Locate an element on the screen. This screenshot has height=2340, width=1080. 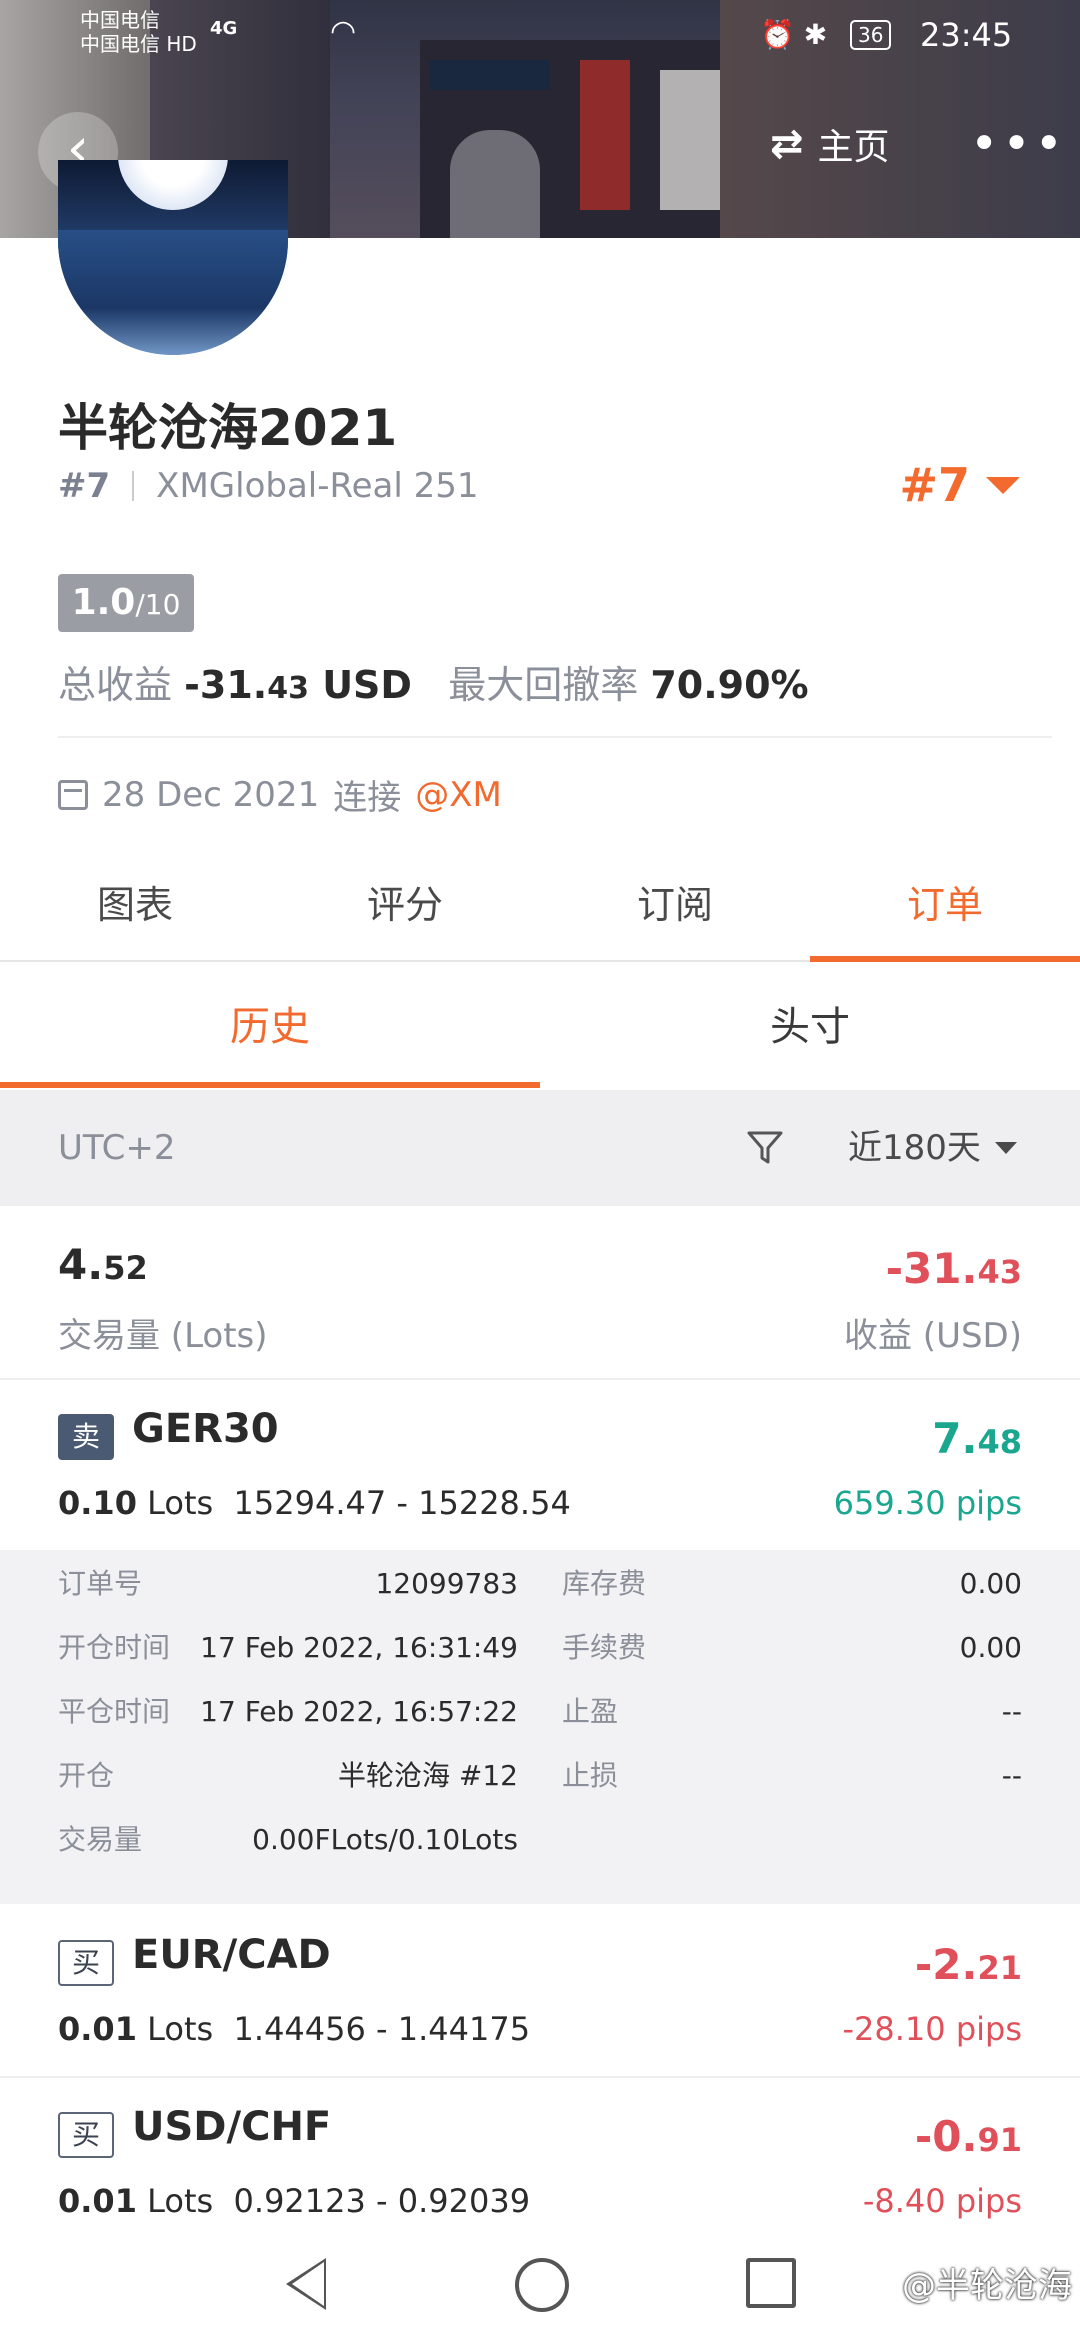
detail-label: 止盈 is located at coordinates (590, 1711).